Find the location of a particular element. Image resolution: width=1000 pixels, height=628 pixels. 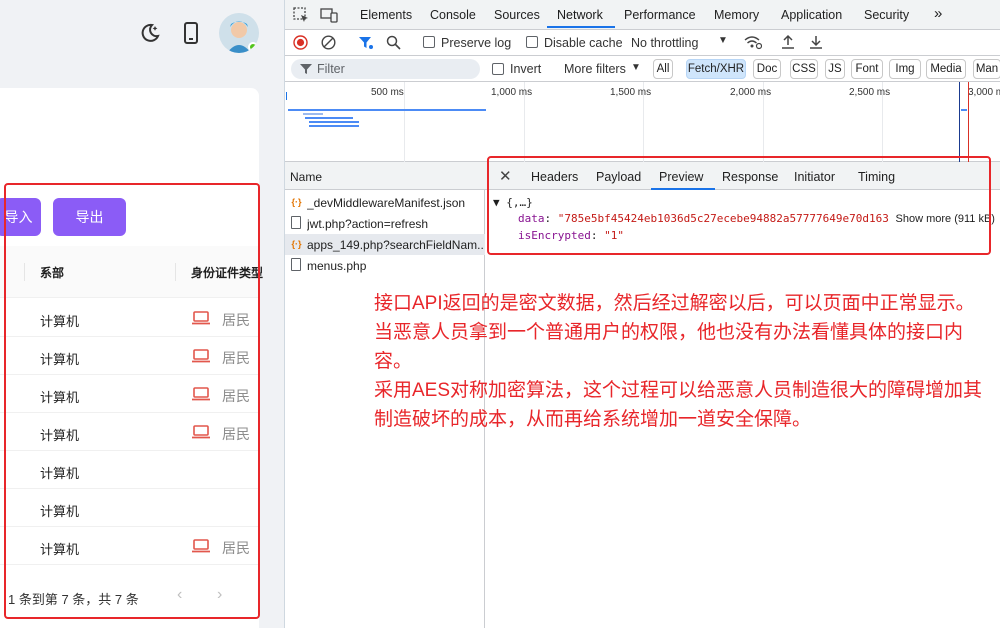

preserve-log-checkbox is located at coordinates (429, 42).